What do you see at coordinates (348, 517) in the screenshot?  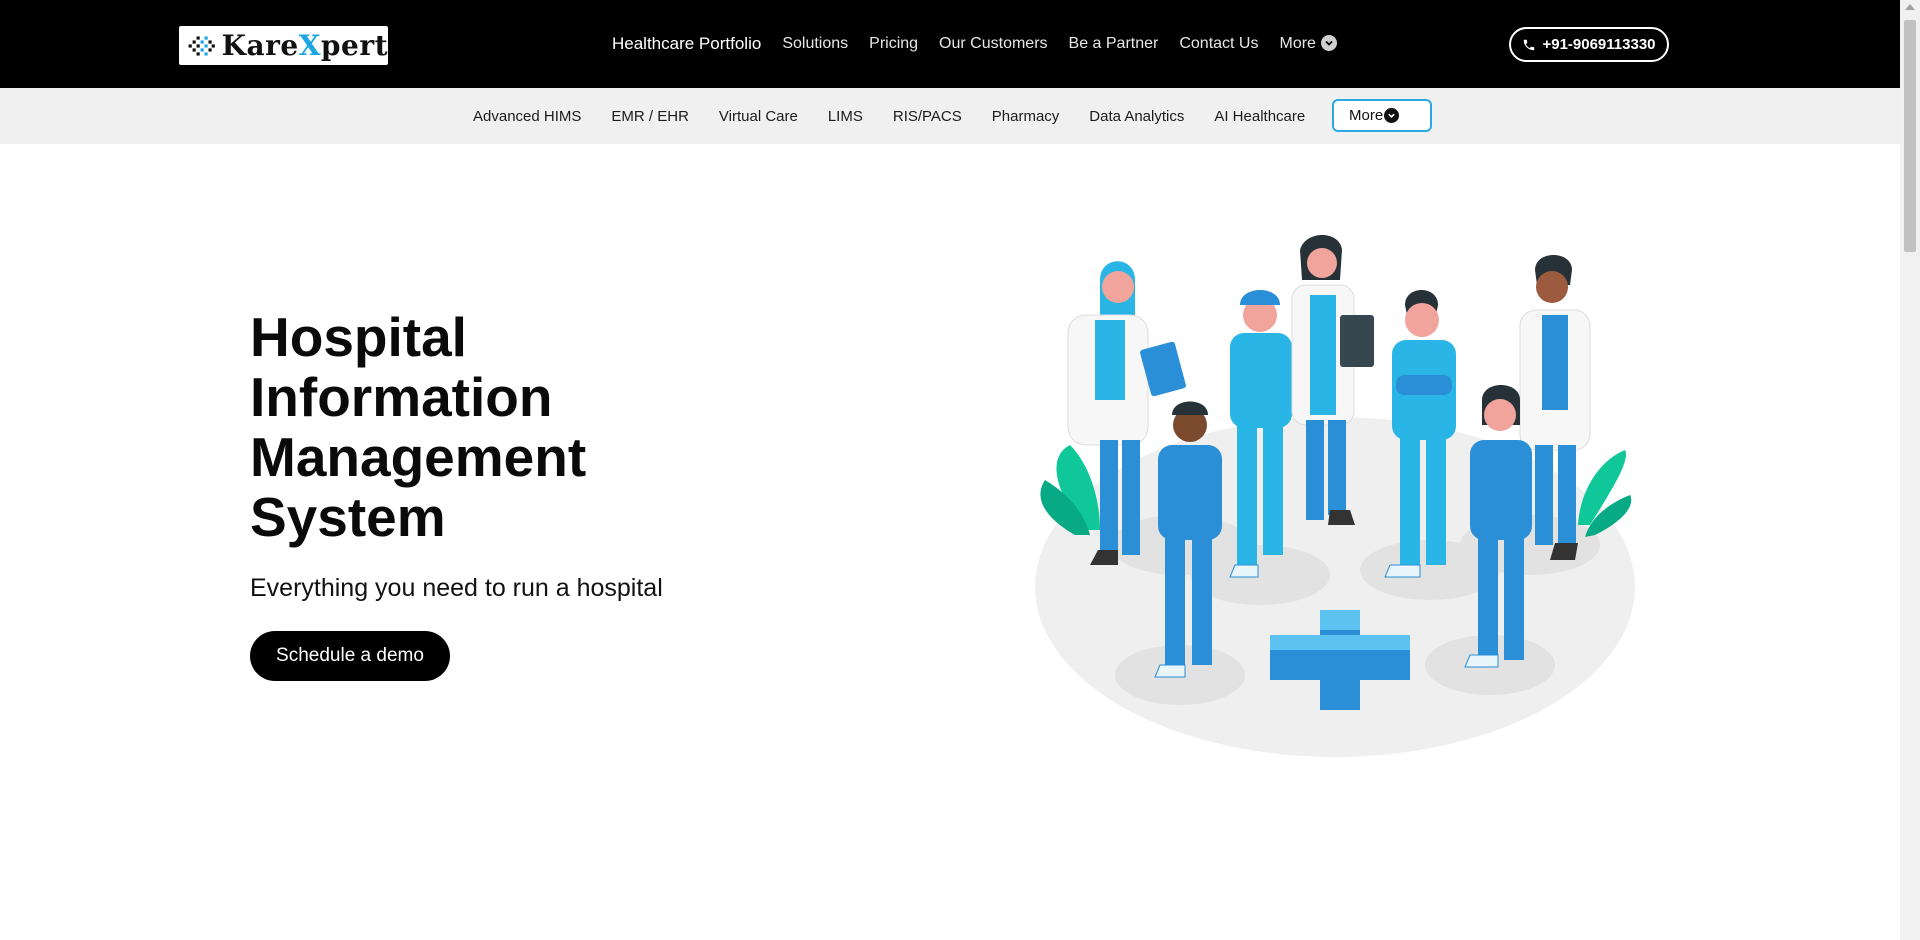 I see `hero-title-line: System` at bounding box center [348, 517].